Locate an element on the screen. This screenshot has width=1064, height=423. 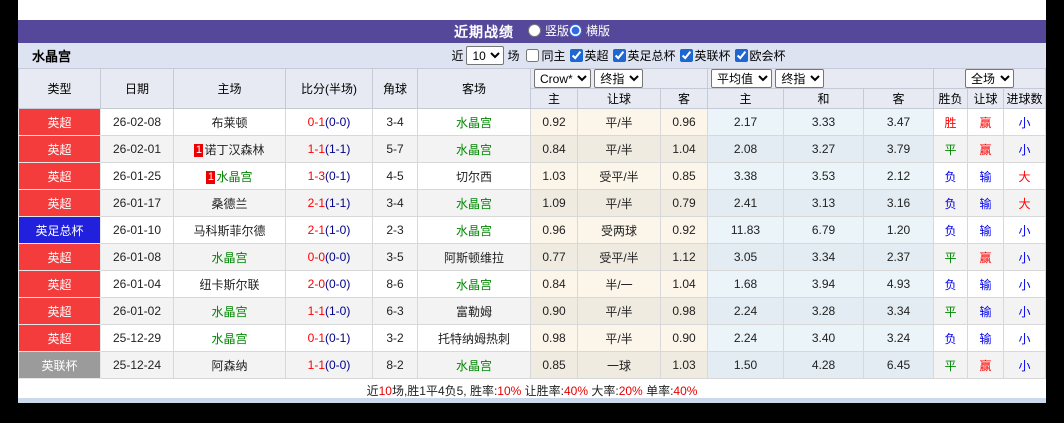
euro-draw-odds-cell: 3.33 is located at coordinates (823, 122).